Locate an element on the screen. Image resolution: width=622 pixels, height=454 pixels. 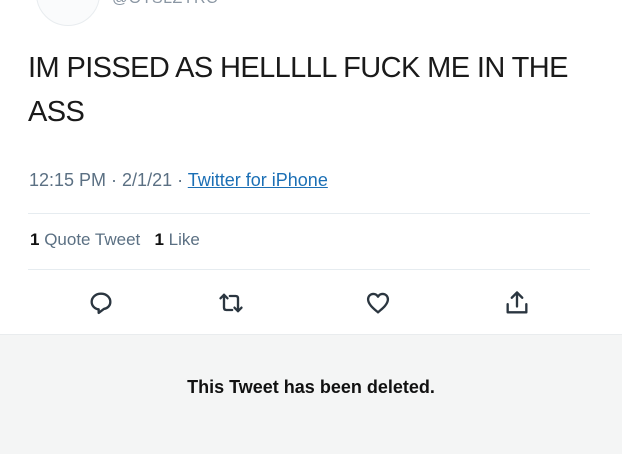
retweet-button is located at coordinates (231, 303).